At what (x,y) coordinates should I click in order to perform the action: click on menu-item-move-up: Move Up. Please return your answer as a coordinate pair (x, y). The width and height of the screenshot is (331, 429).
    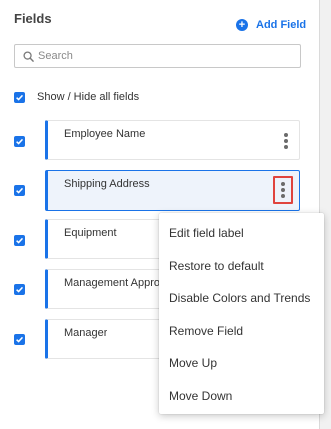
    Looking at the image, I should click on (241, 363).